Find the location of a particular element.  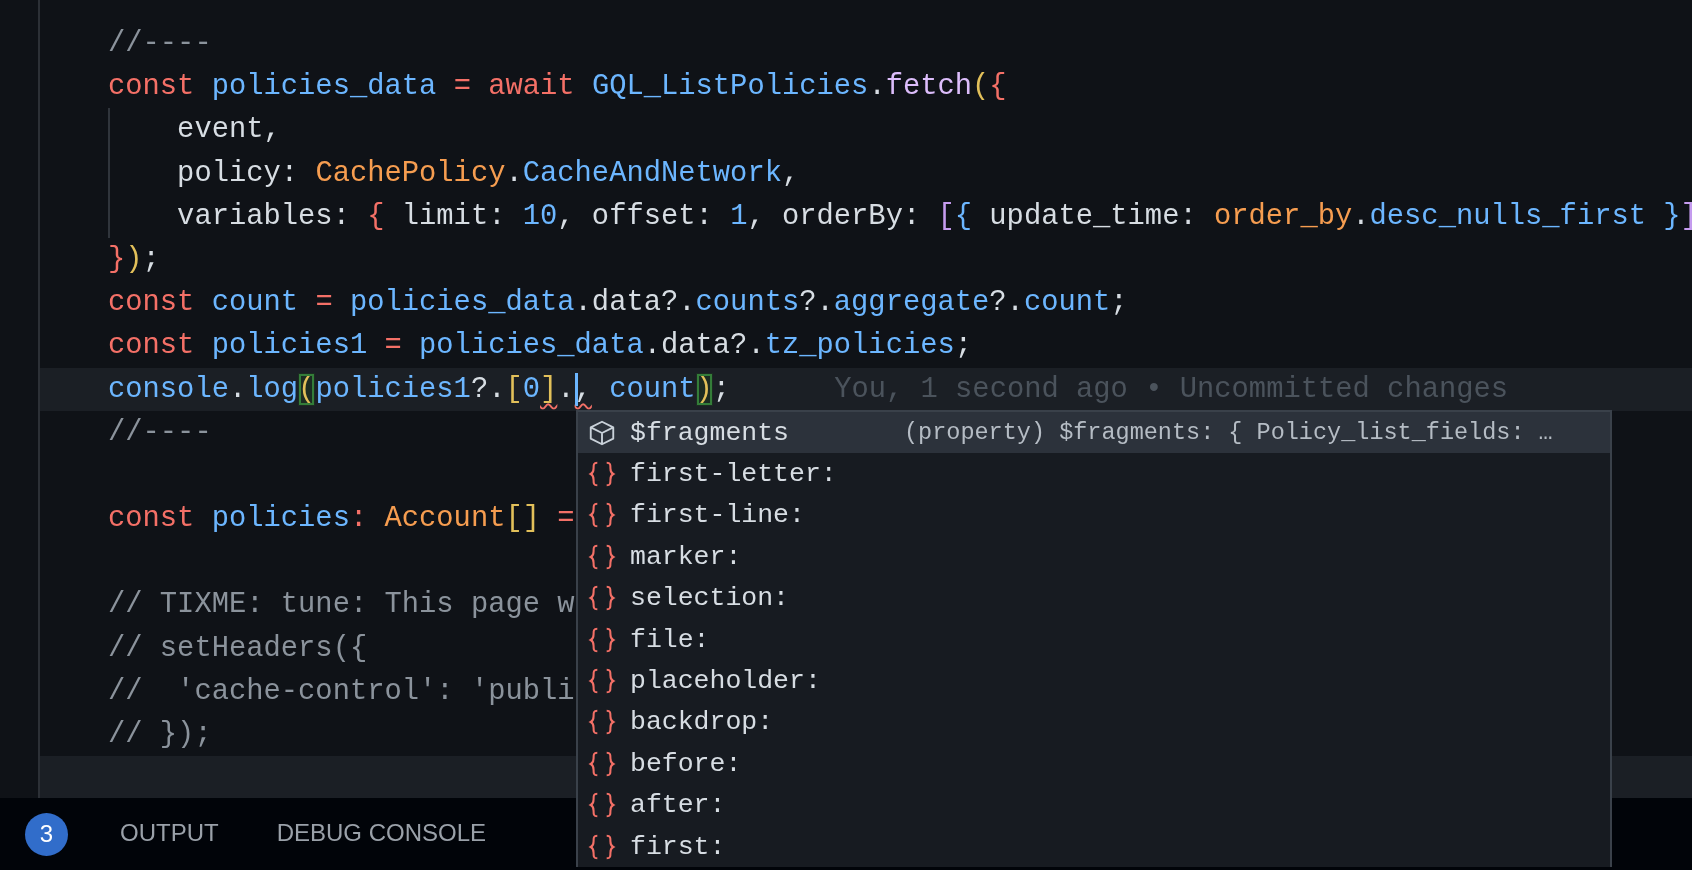

code-line: // setHeaders({ is located at coordinates (238, 648).